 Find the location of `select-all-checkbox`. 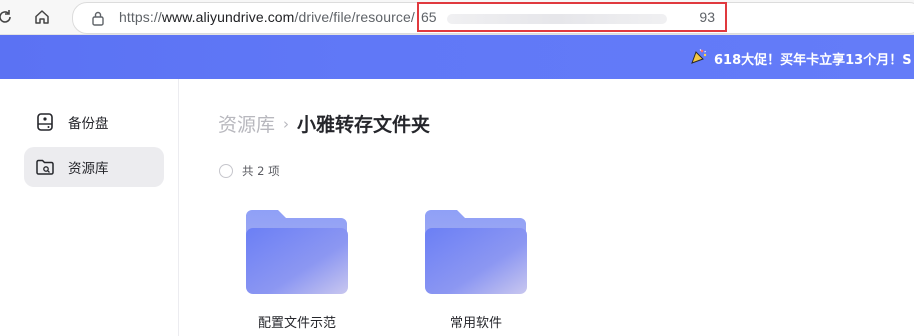

select-all-checkbox is located at coordinates (226, 171).